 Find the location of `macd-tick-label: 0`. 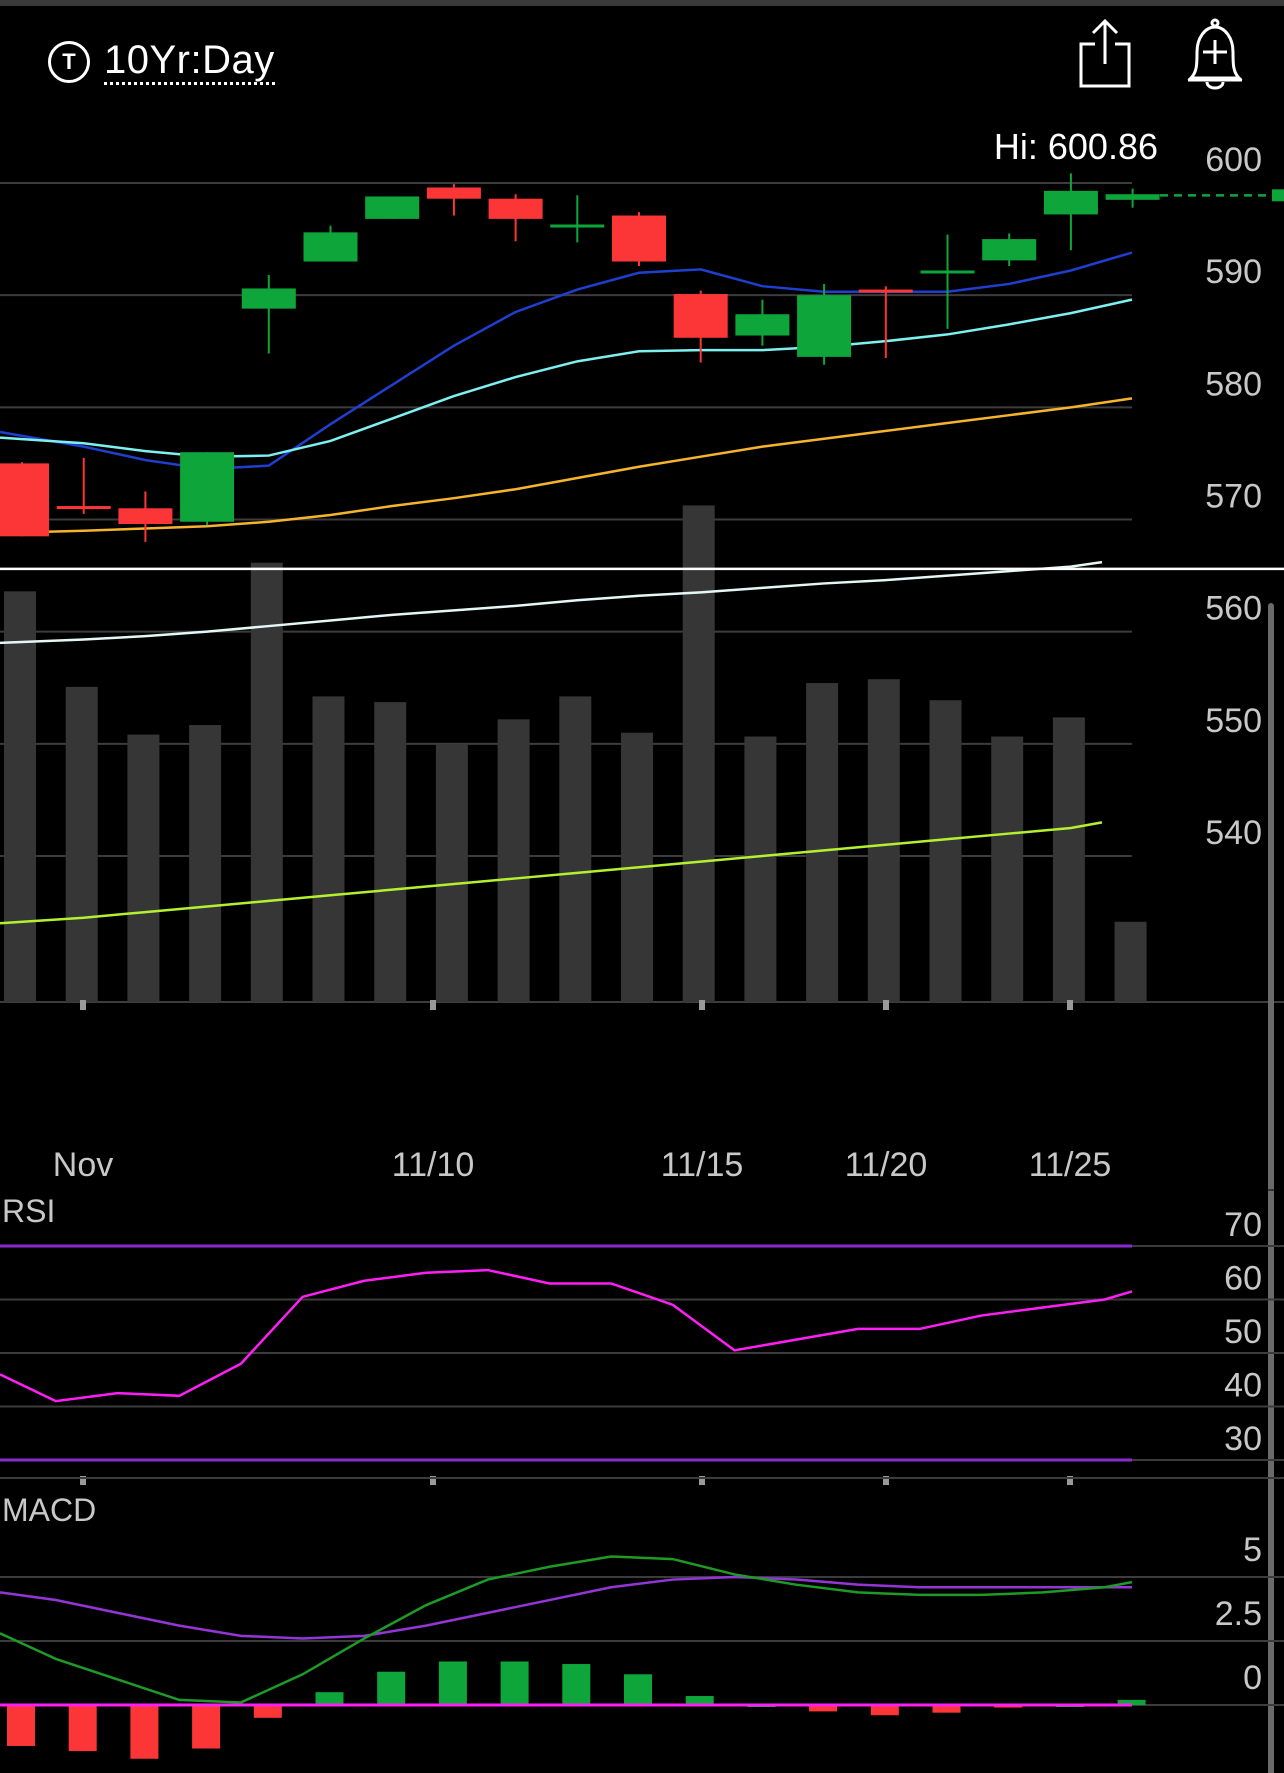

macd-tick-label: 0 is located at coordinates (1252, 1678).